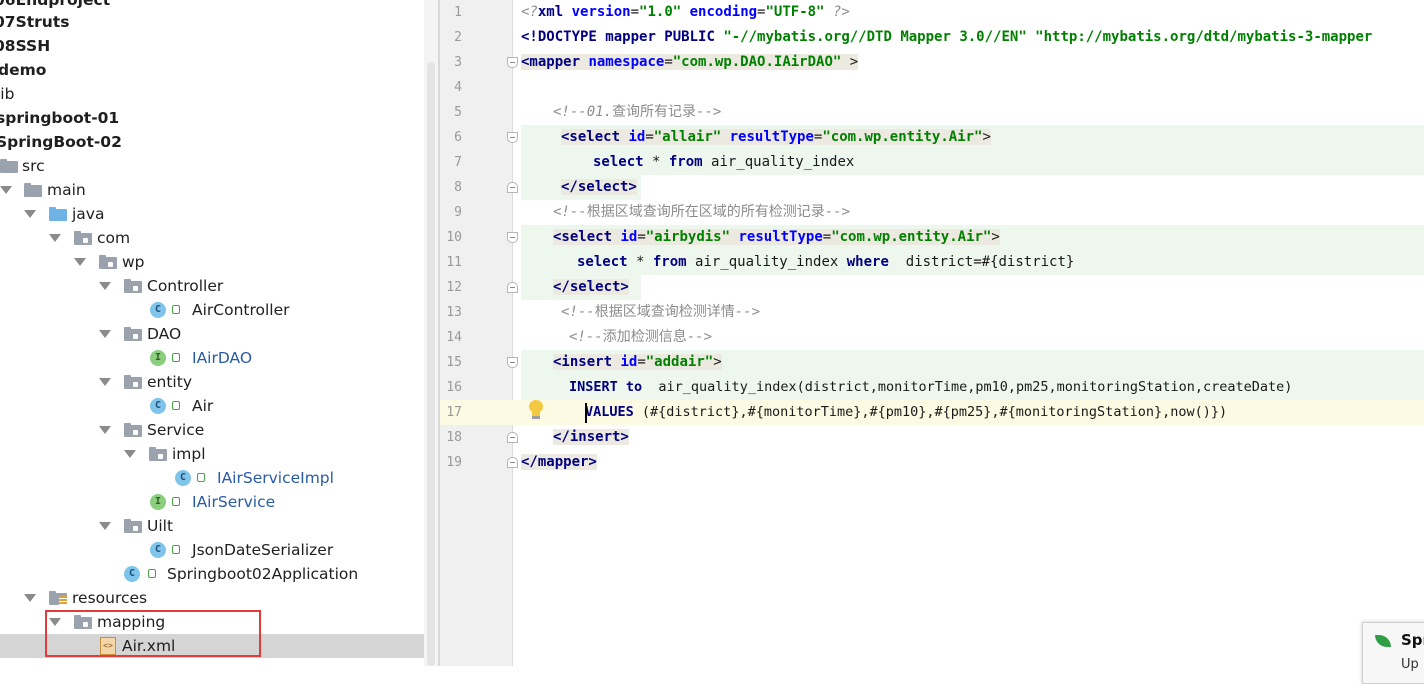 The width and height of the screenshot is (1424, 684). Describe the element at coordinates (458, 187) in the screenshot. I see `line-number: 8` at that location.